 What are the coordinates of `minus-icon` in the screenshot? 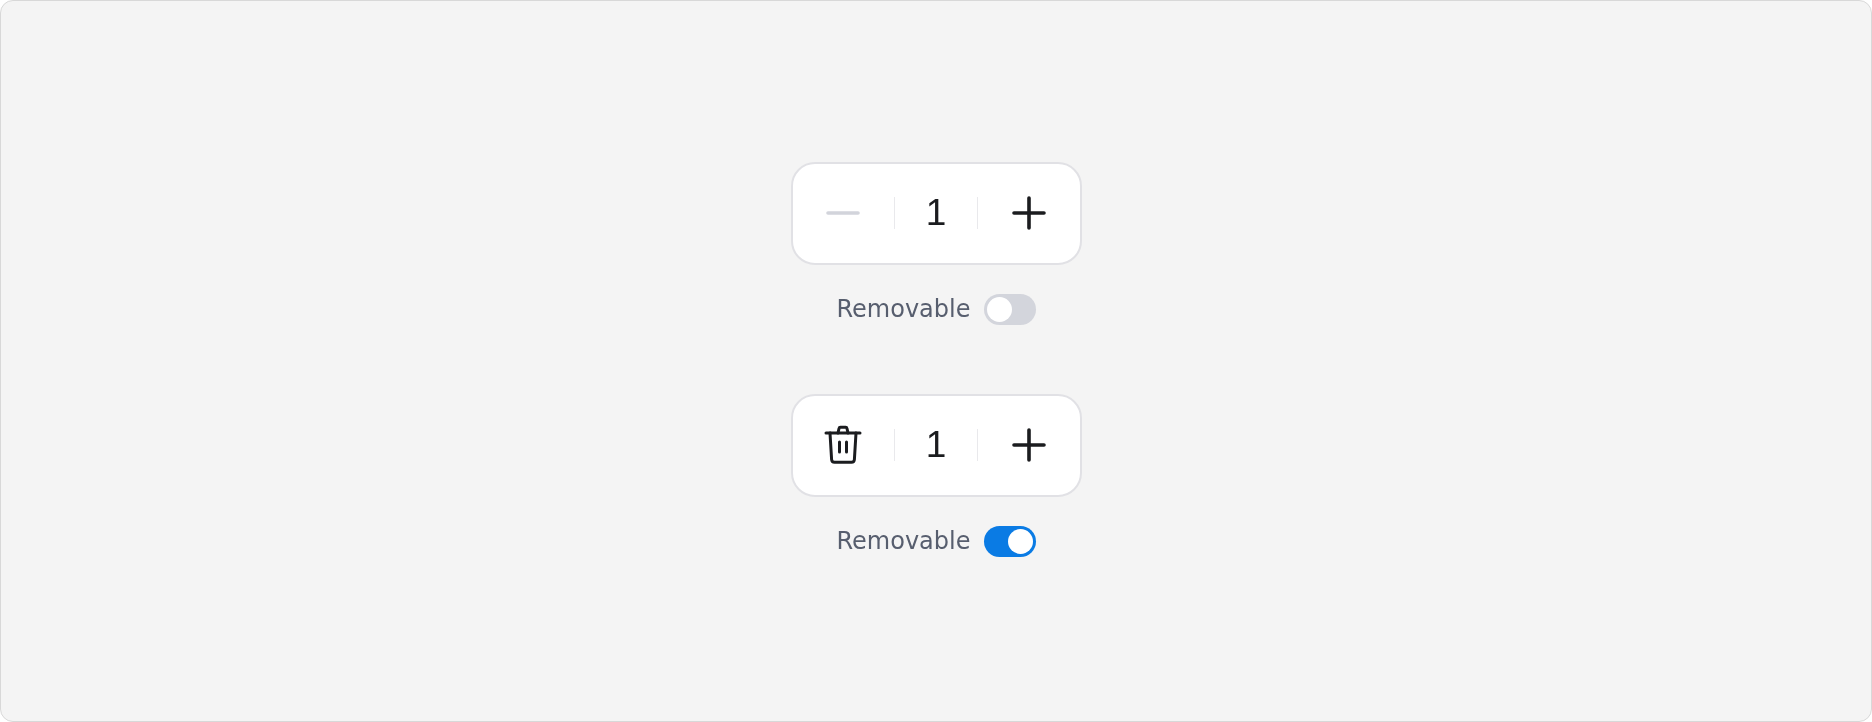 It's located at (843, 213).